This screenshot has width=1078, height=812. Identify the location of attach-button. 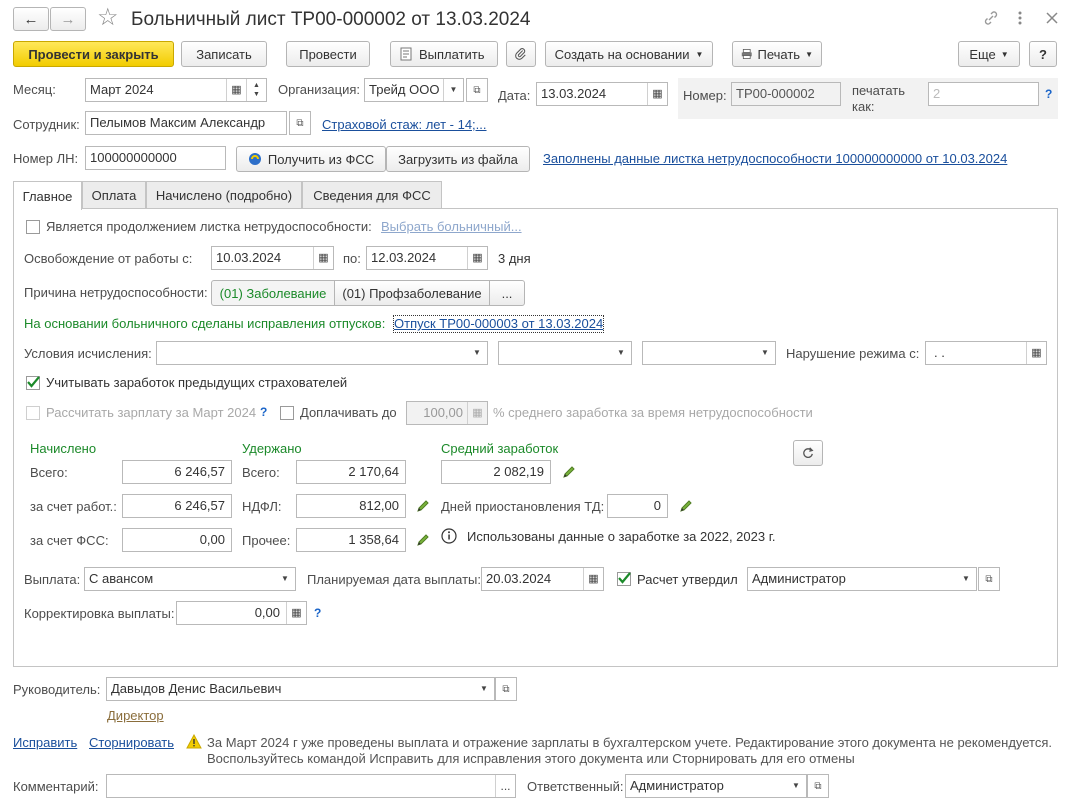
(521, 54).